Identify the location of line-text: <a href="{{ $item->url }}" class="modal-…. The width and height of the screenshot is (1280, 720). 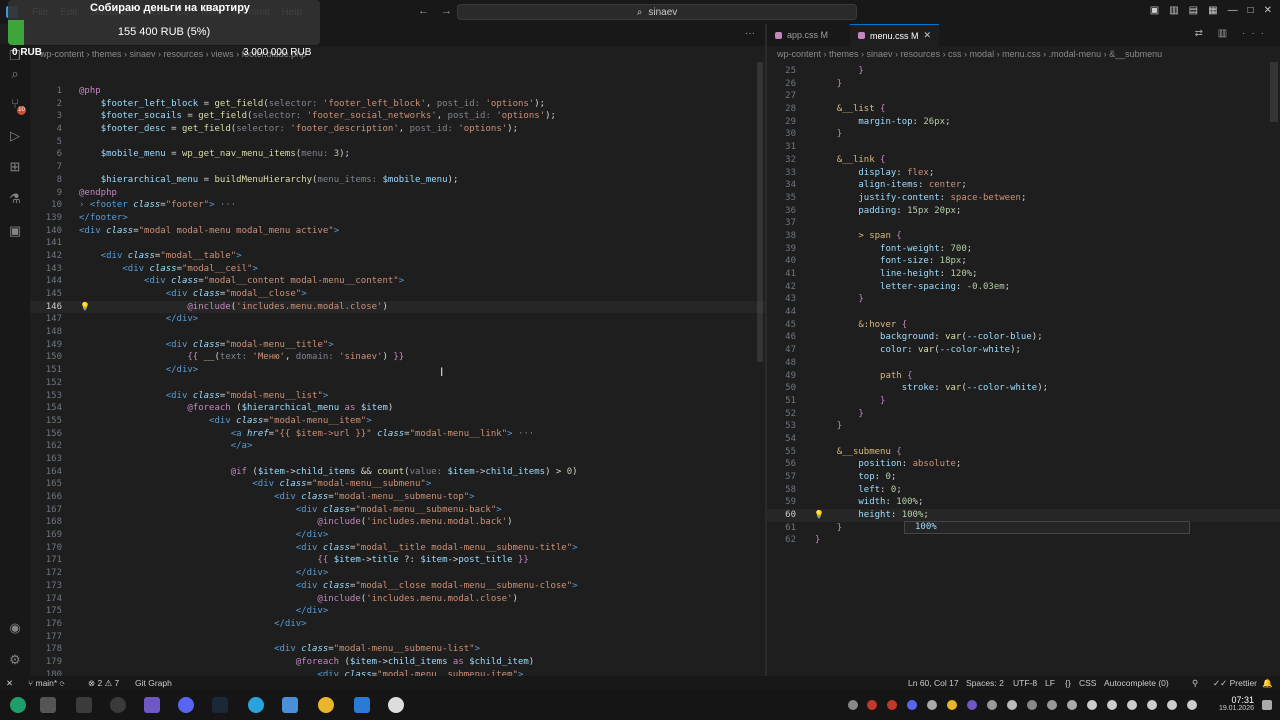
(307, 434).